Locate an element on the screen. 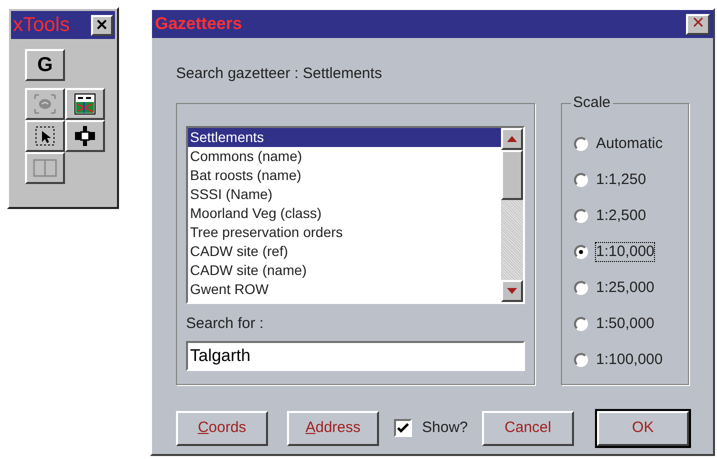 The image size is (717, 459). dialog-title: Gazetteers is located at coordinates (198, 24).